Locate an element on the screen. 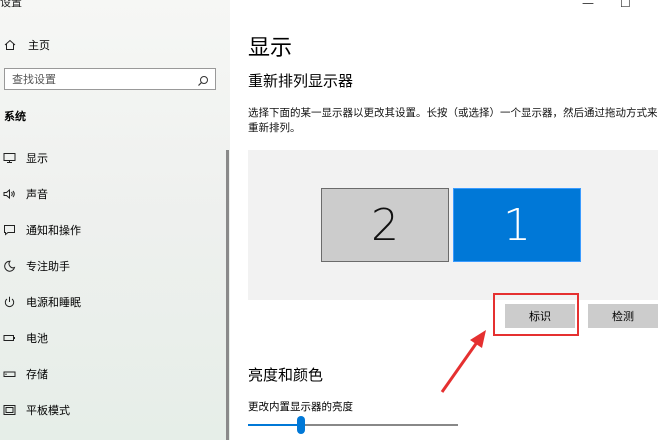 The width and height of the screenshot is (665, 440). storage-icon is located at coordinates (9, 374).